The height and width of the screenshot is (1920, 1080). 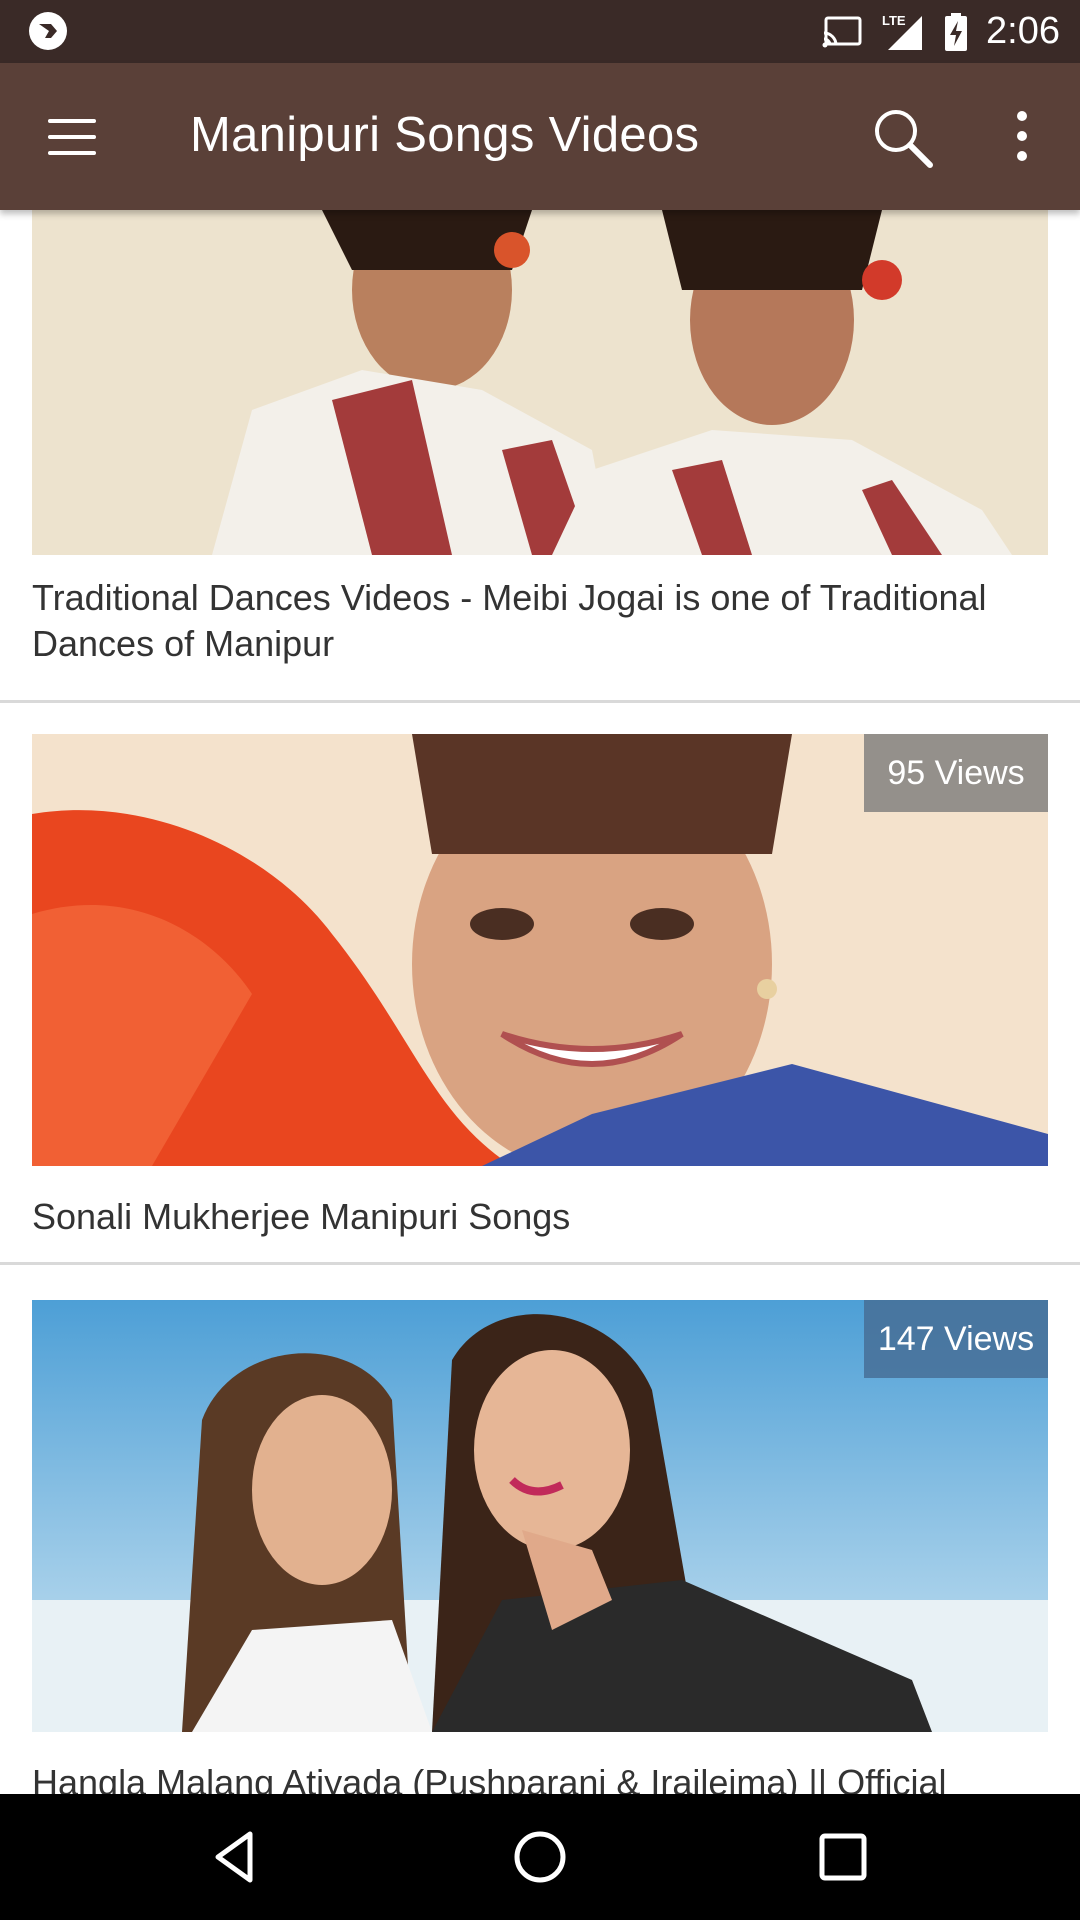 What do you see at coordinates (235, 1857) in the screenshot?
I see `back-icon` at bounding box center [235, 1857].